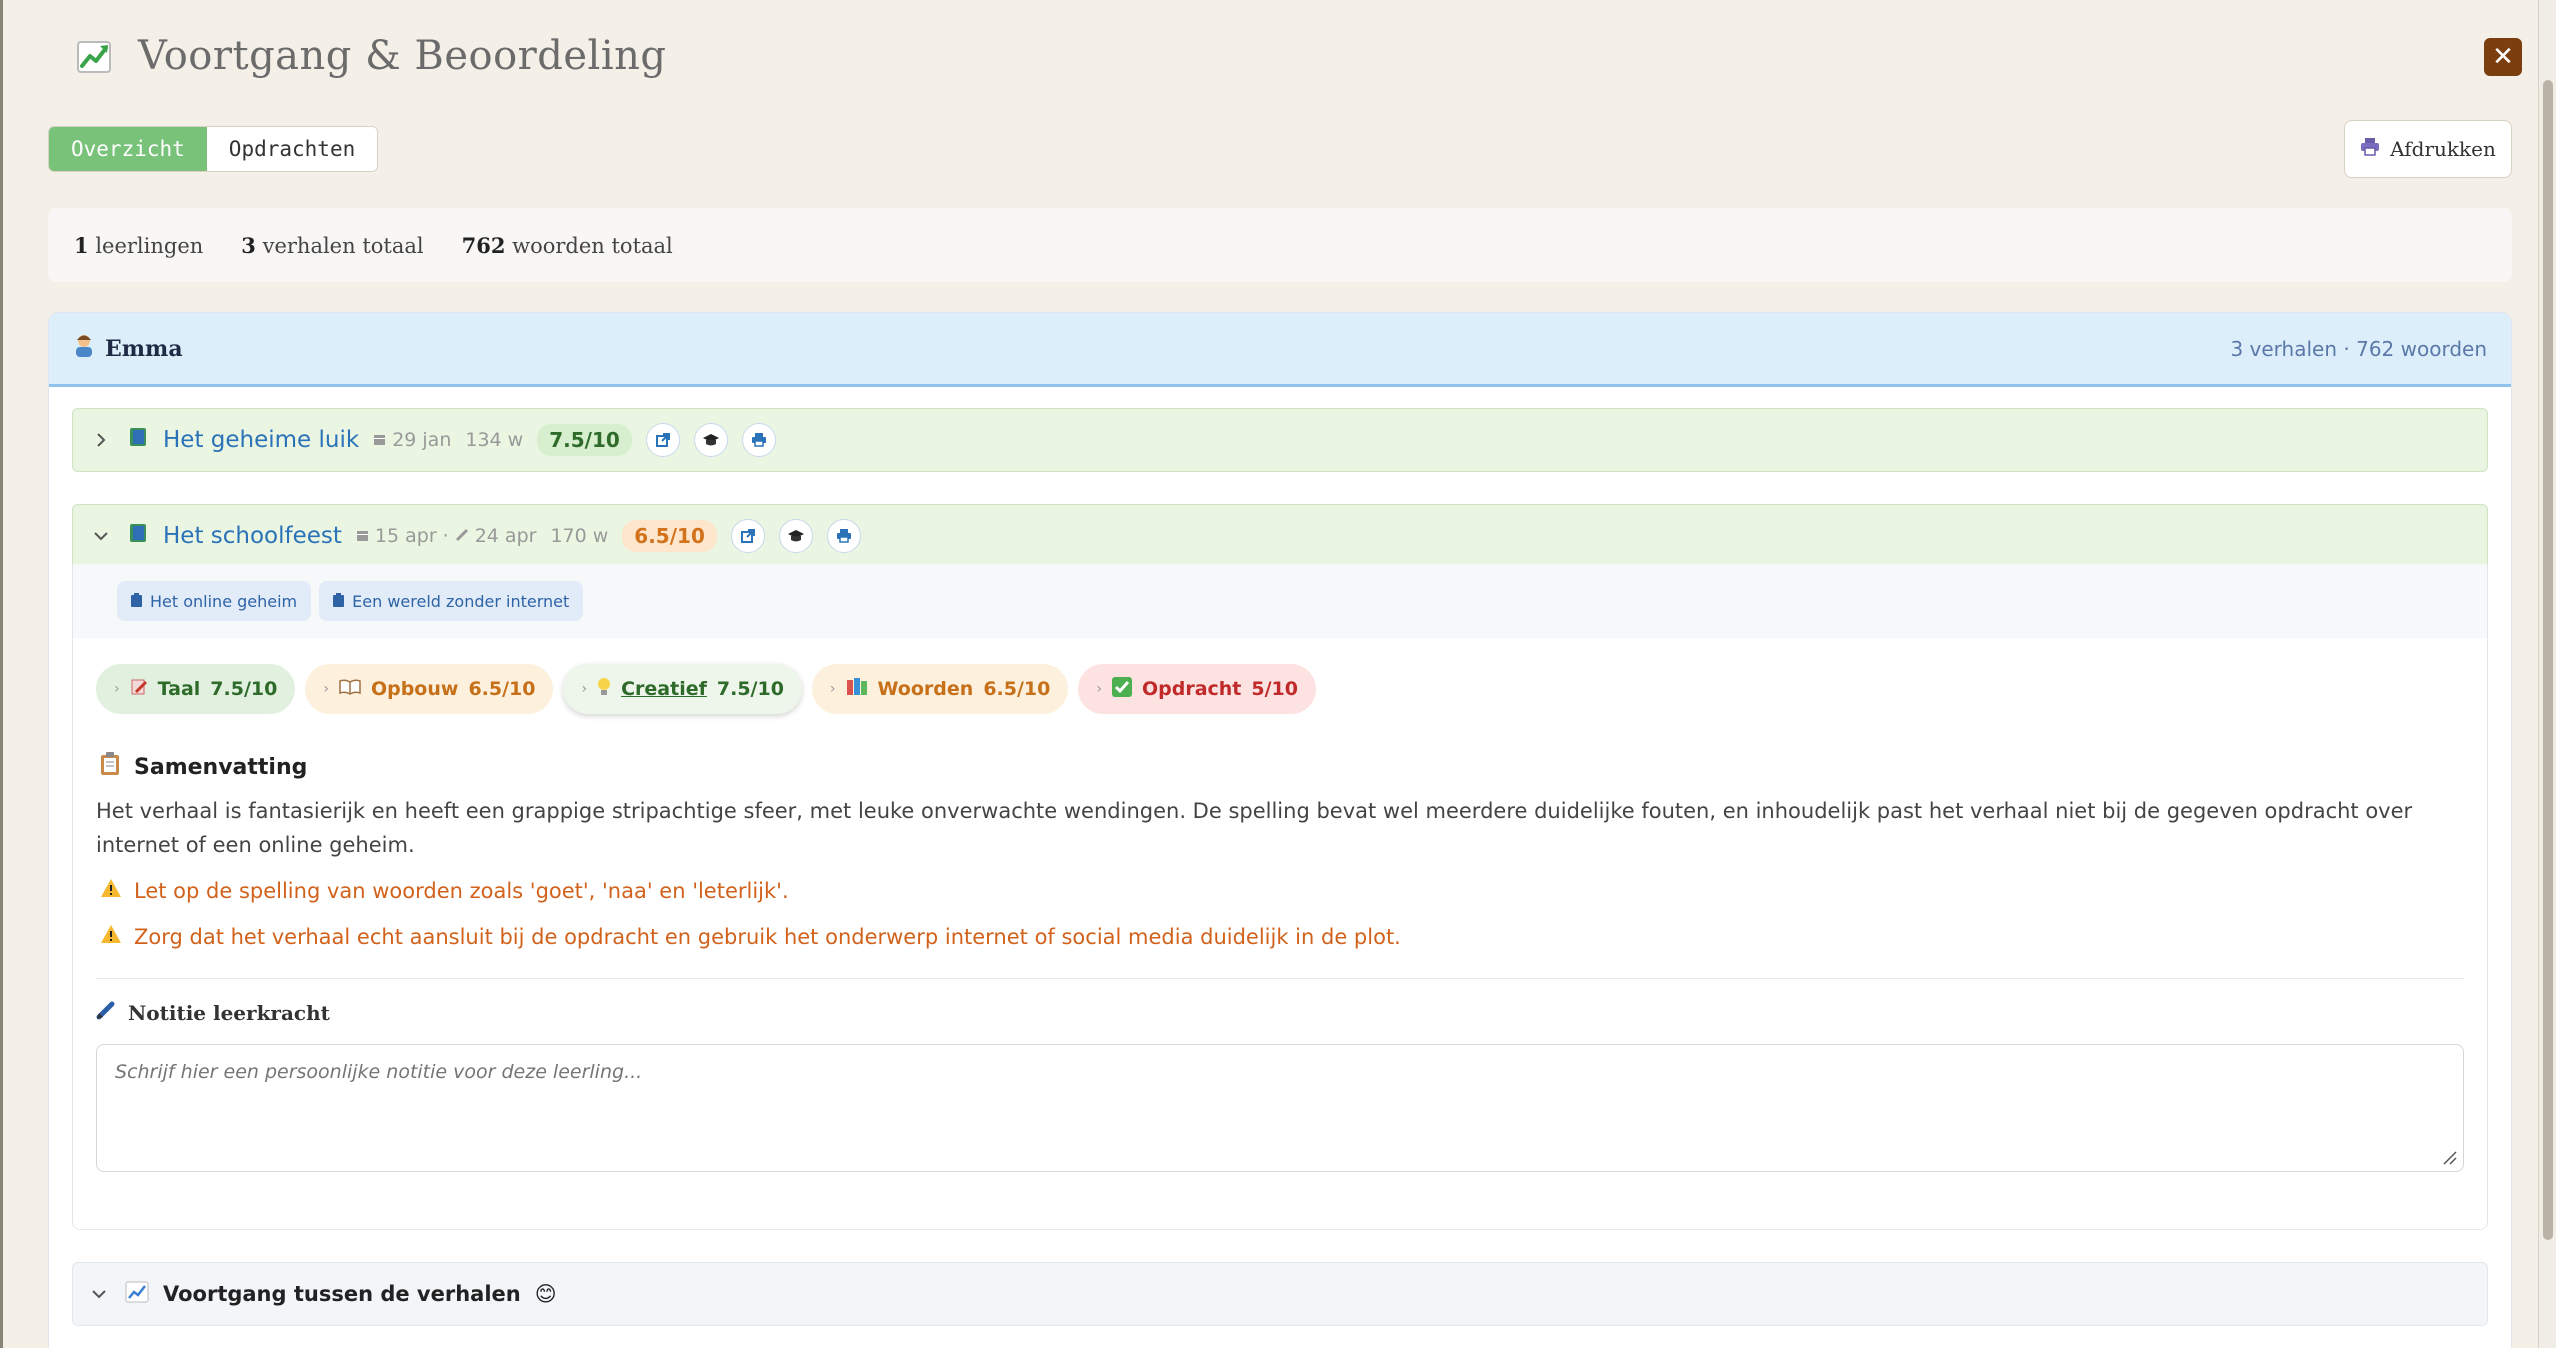 The image size is (2556, 1348). What do you see at coordinates (196, 689) in the screenshot?
I see `criterion-taal: › Taal 7.5/10` at bounding box center [196, 689].